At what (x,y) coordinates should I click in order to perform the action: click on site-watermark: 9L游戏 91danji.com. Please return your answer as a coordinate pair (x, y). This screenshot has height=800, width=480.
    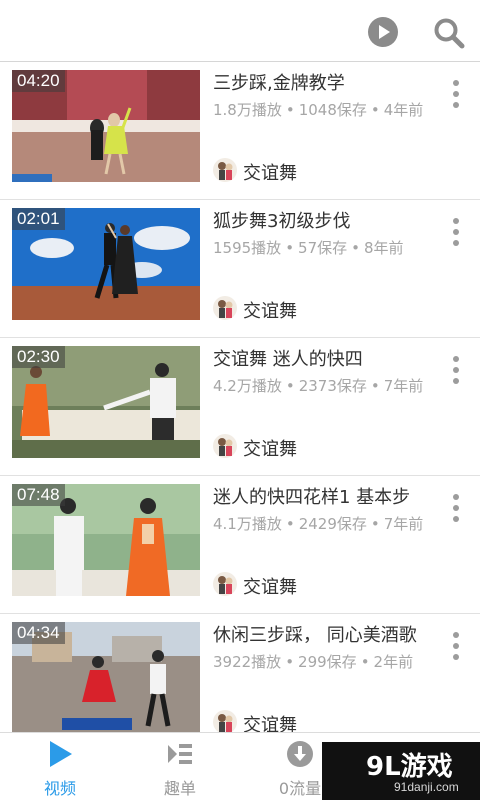
    Looking at the image, I should click on (401, 771).